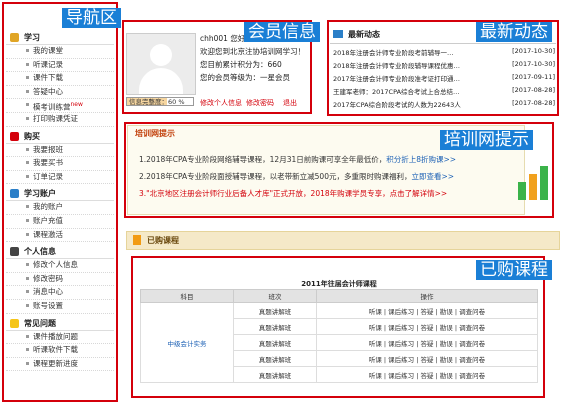 The image size is (570, 406). I want to click on annotation-training: 培训网提示, so click(486, 140).